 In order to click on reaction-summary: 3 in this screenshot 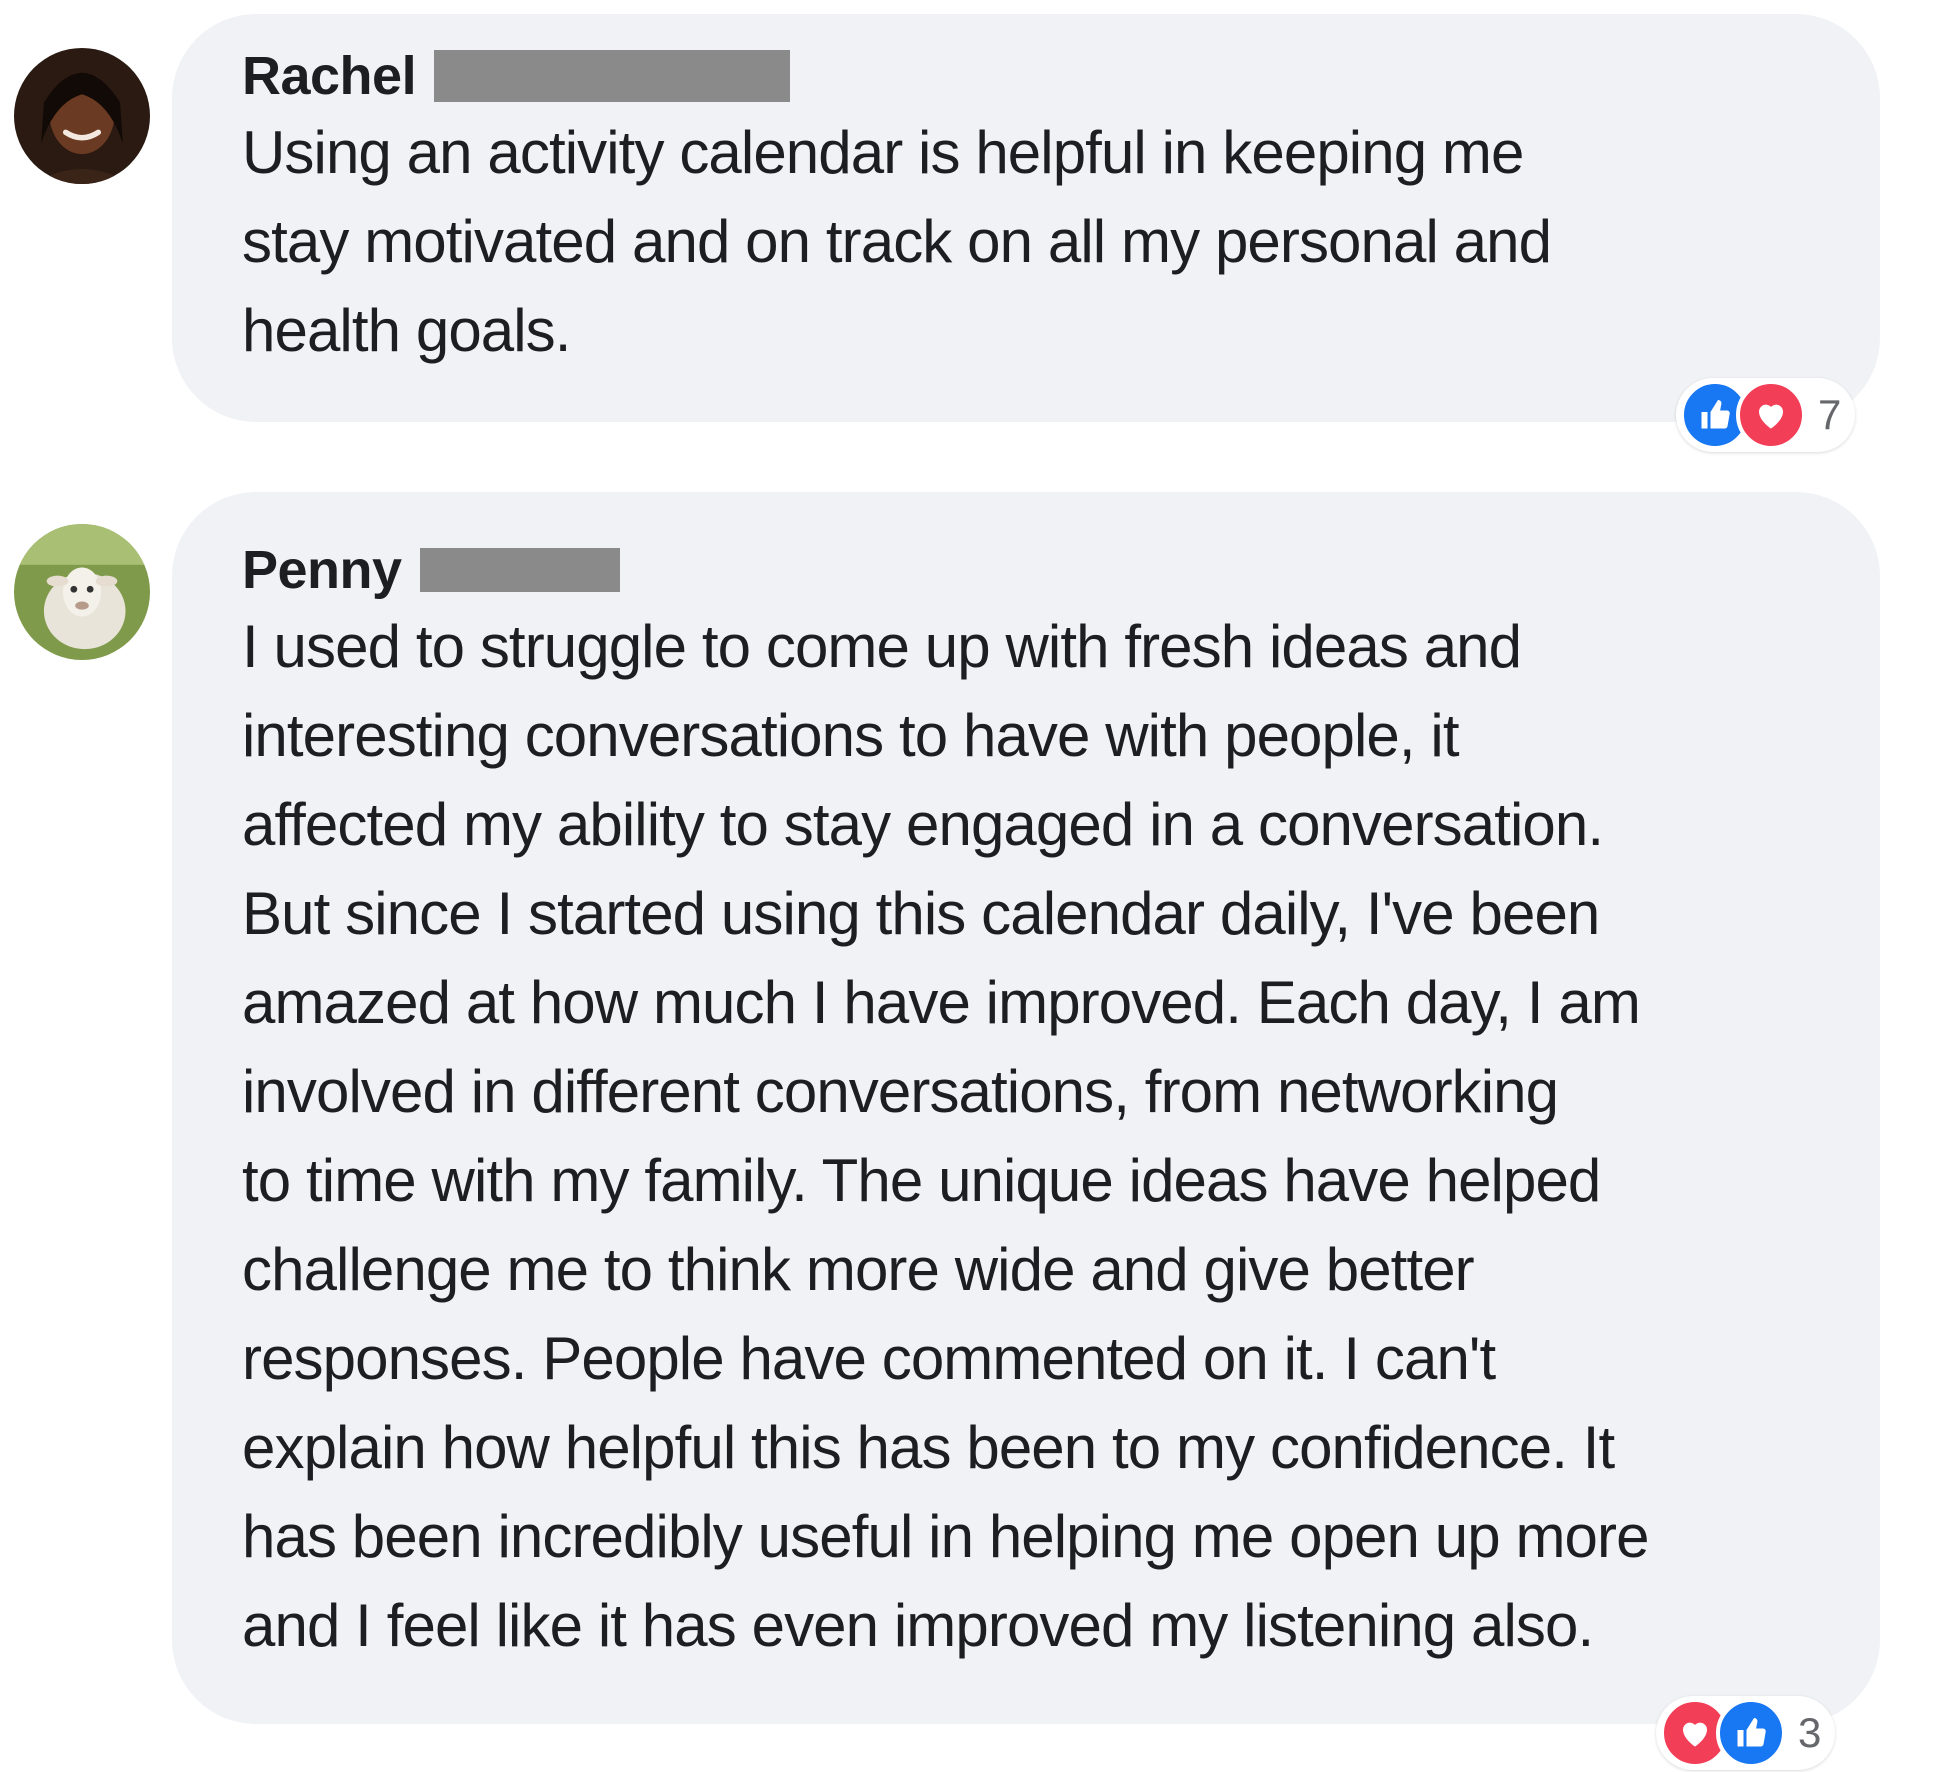, I will do `click(1746, 1733)`.